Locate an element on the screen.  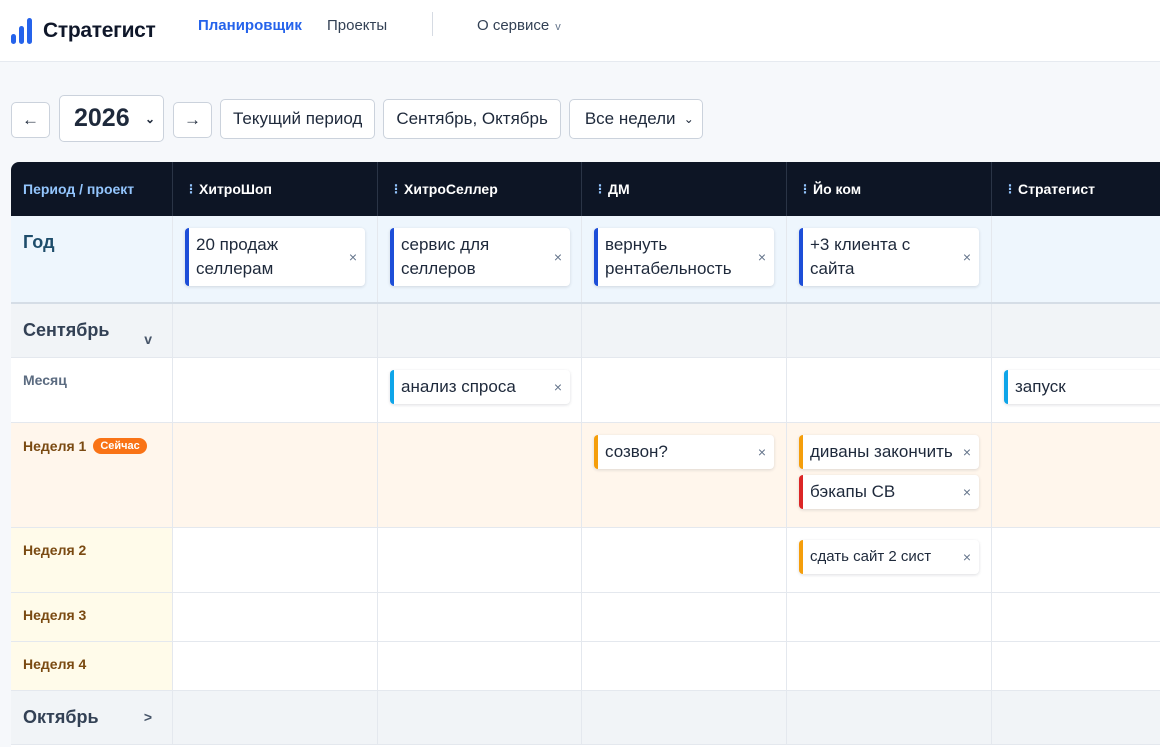
current-period-button: Текущий период is located at coordinates (298, 118).